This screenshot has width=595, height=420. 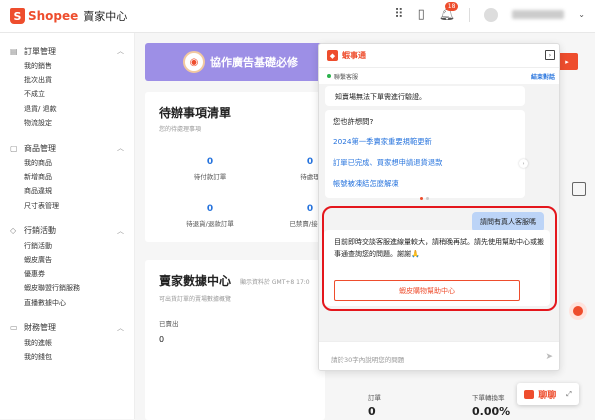 What do you see at coordinates (254, 62) in the screenshot?
I see `banner-text: 協作廣告基礎必修` at bounding box center [254, 62].